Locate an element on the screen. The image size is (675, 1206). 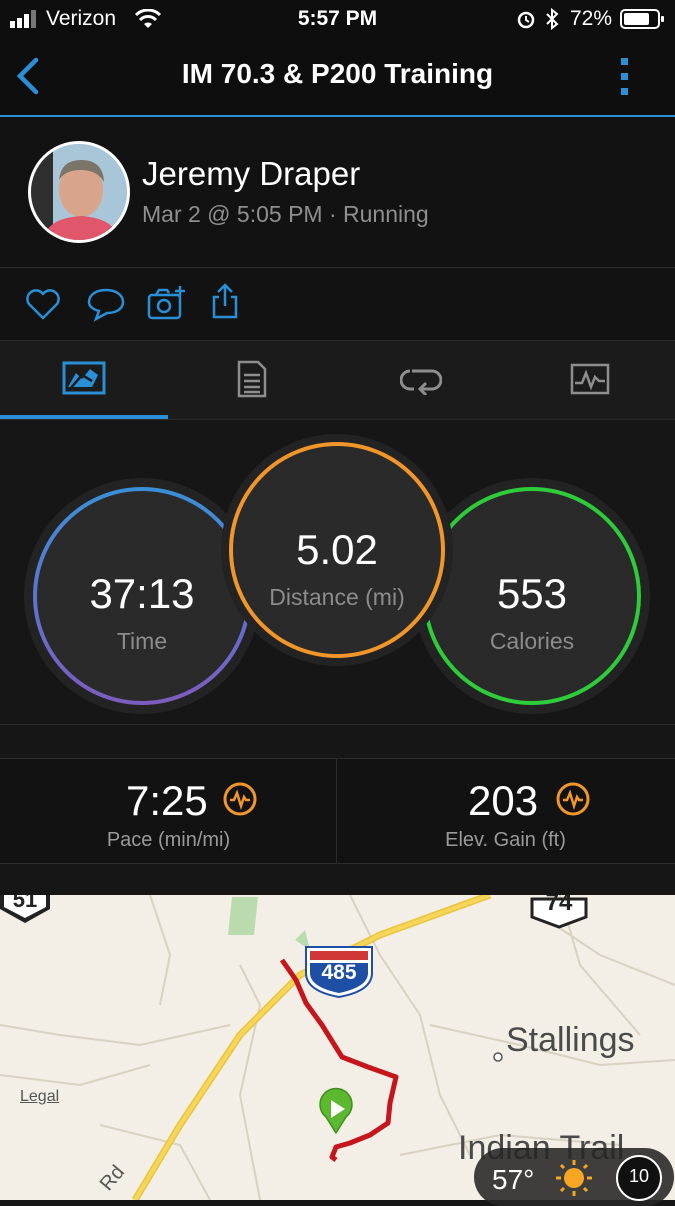
chart-icon is located at coordinates (590, 379).